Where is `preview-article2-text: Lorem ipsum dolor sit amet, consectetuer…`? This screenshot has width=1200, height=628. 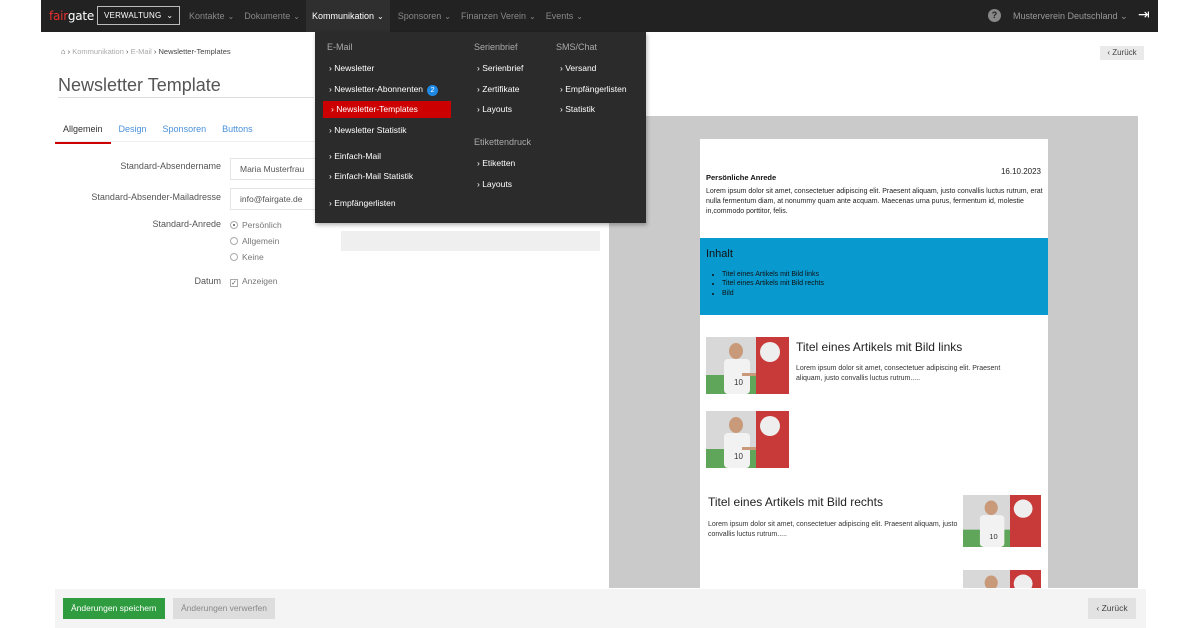
preview-article2-text: Lorem ipsum dolor sit amet, consectetuer… is located at coordinates (833, 529).